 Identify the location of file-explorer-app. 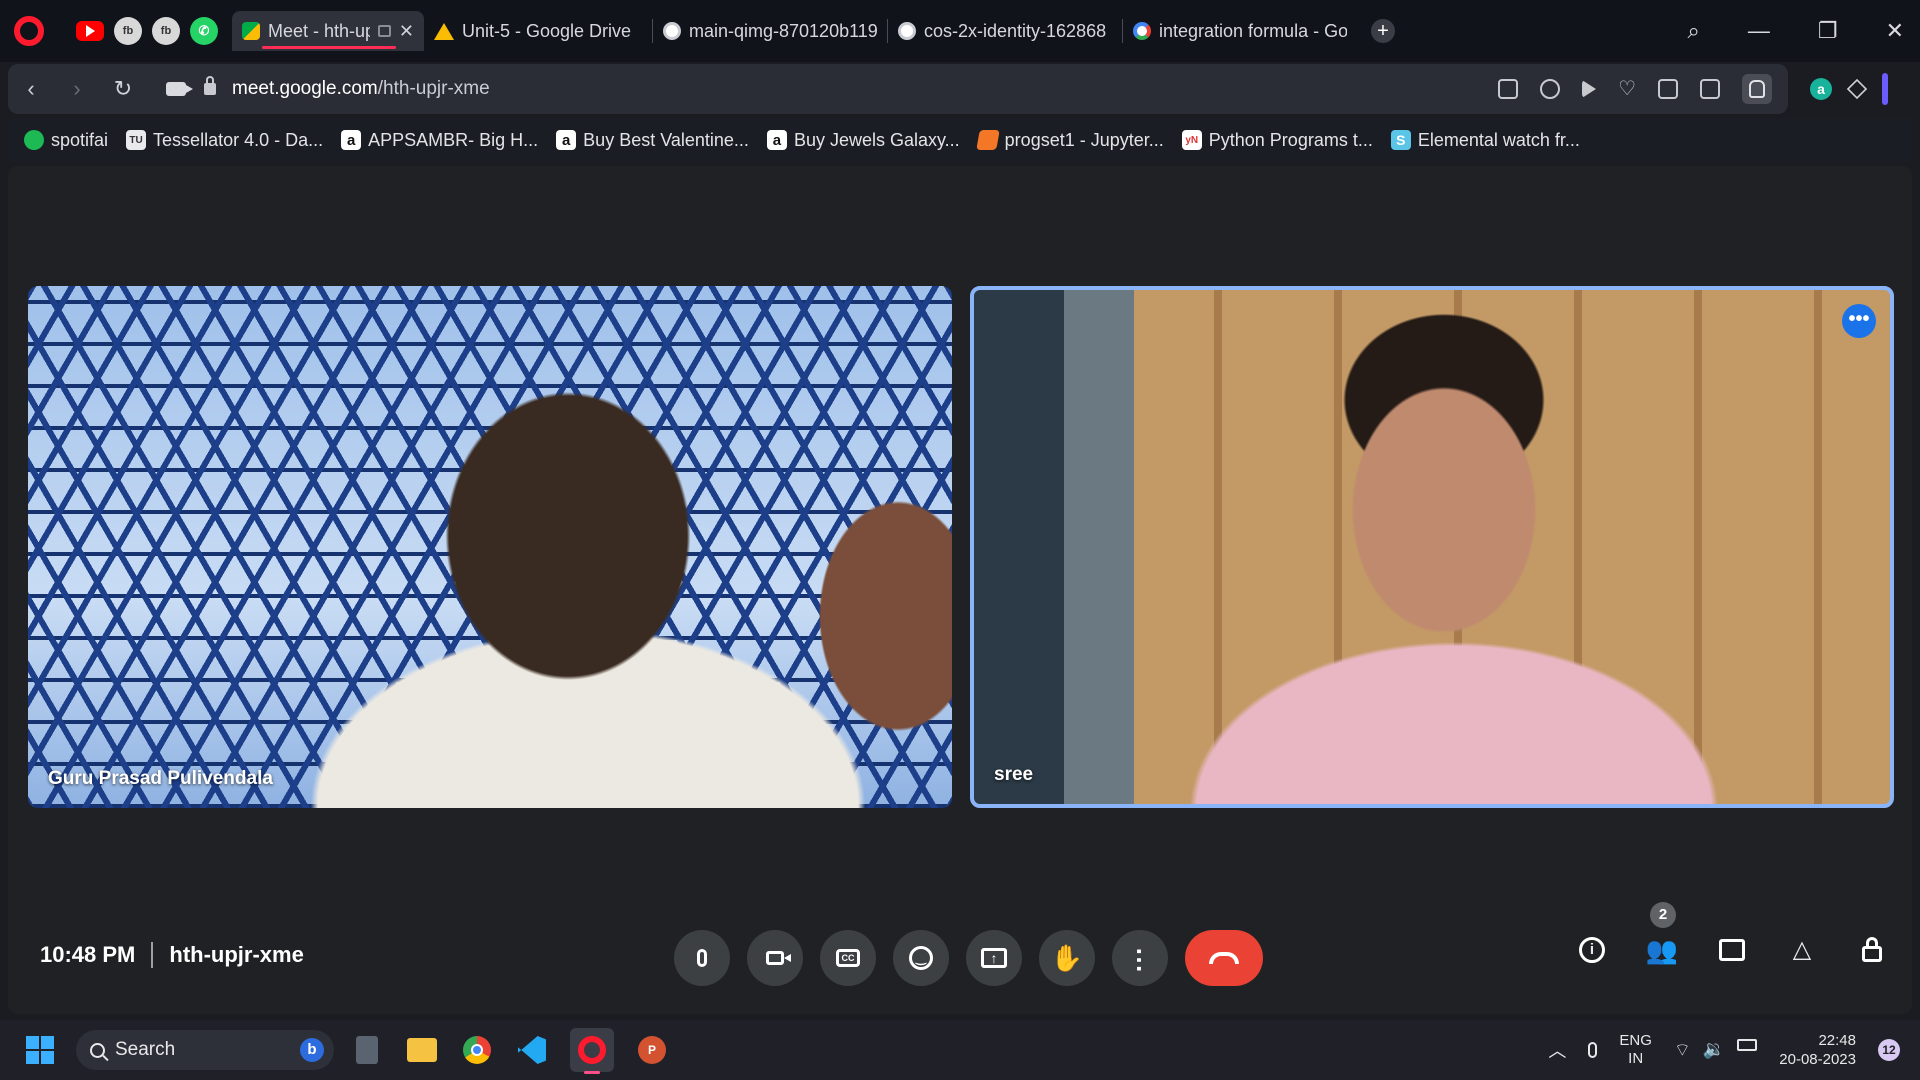
(422, 1050).